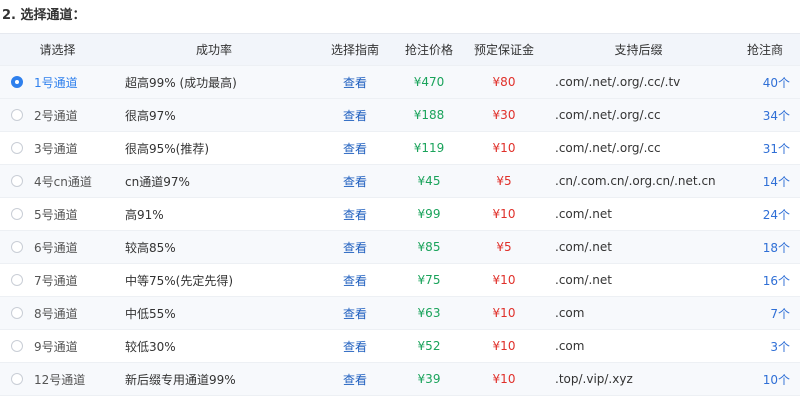  I want to click on registrar-count: 31个, so click(765, 148).